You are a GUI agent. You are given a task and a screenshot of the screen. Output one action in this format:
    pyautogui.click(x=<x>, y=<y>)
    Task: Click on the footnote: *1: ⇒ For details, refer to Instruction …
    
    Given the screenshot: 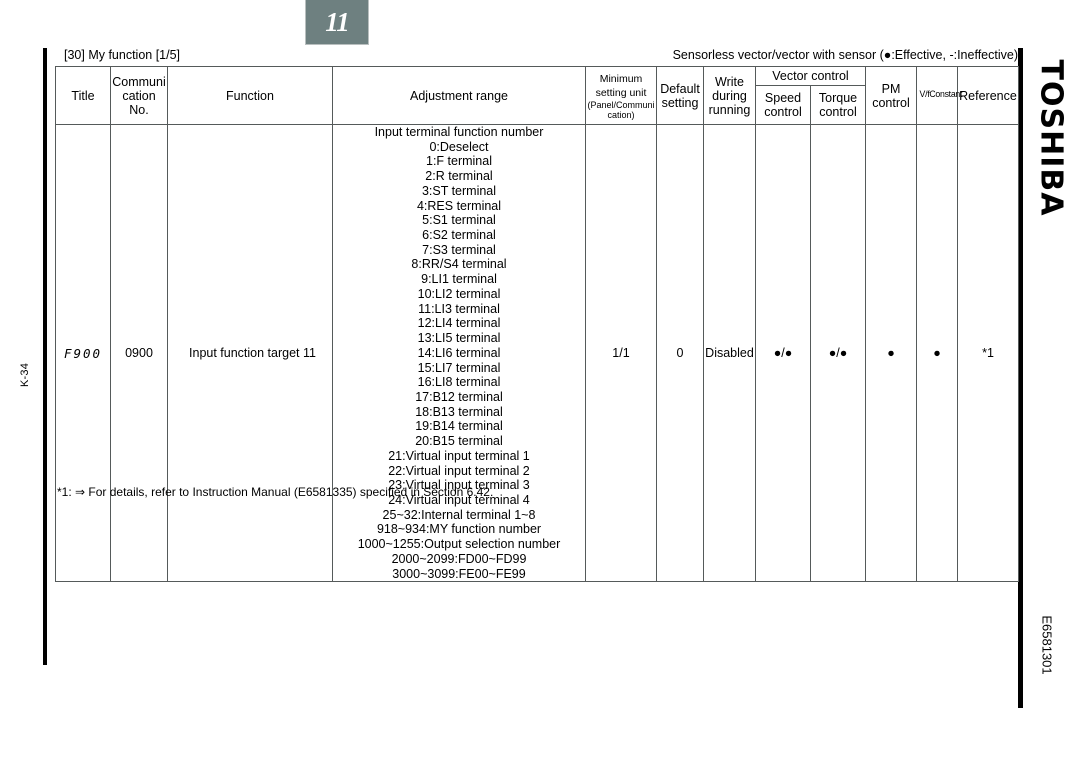 What is the action you would take?
    pyautogui.click(x=275, y=492)
    